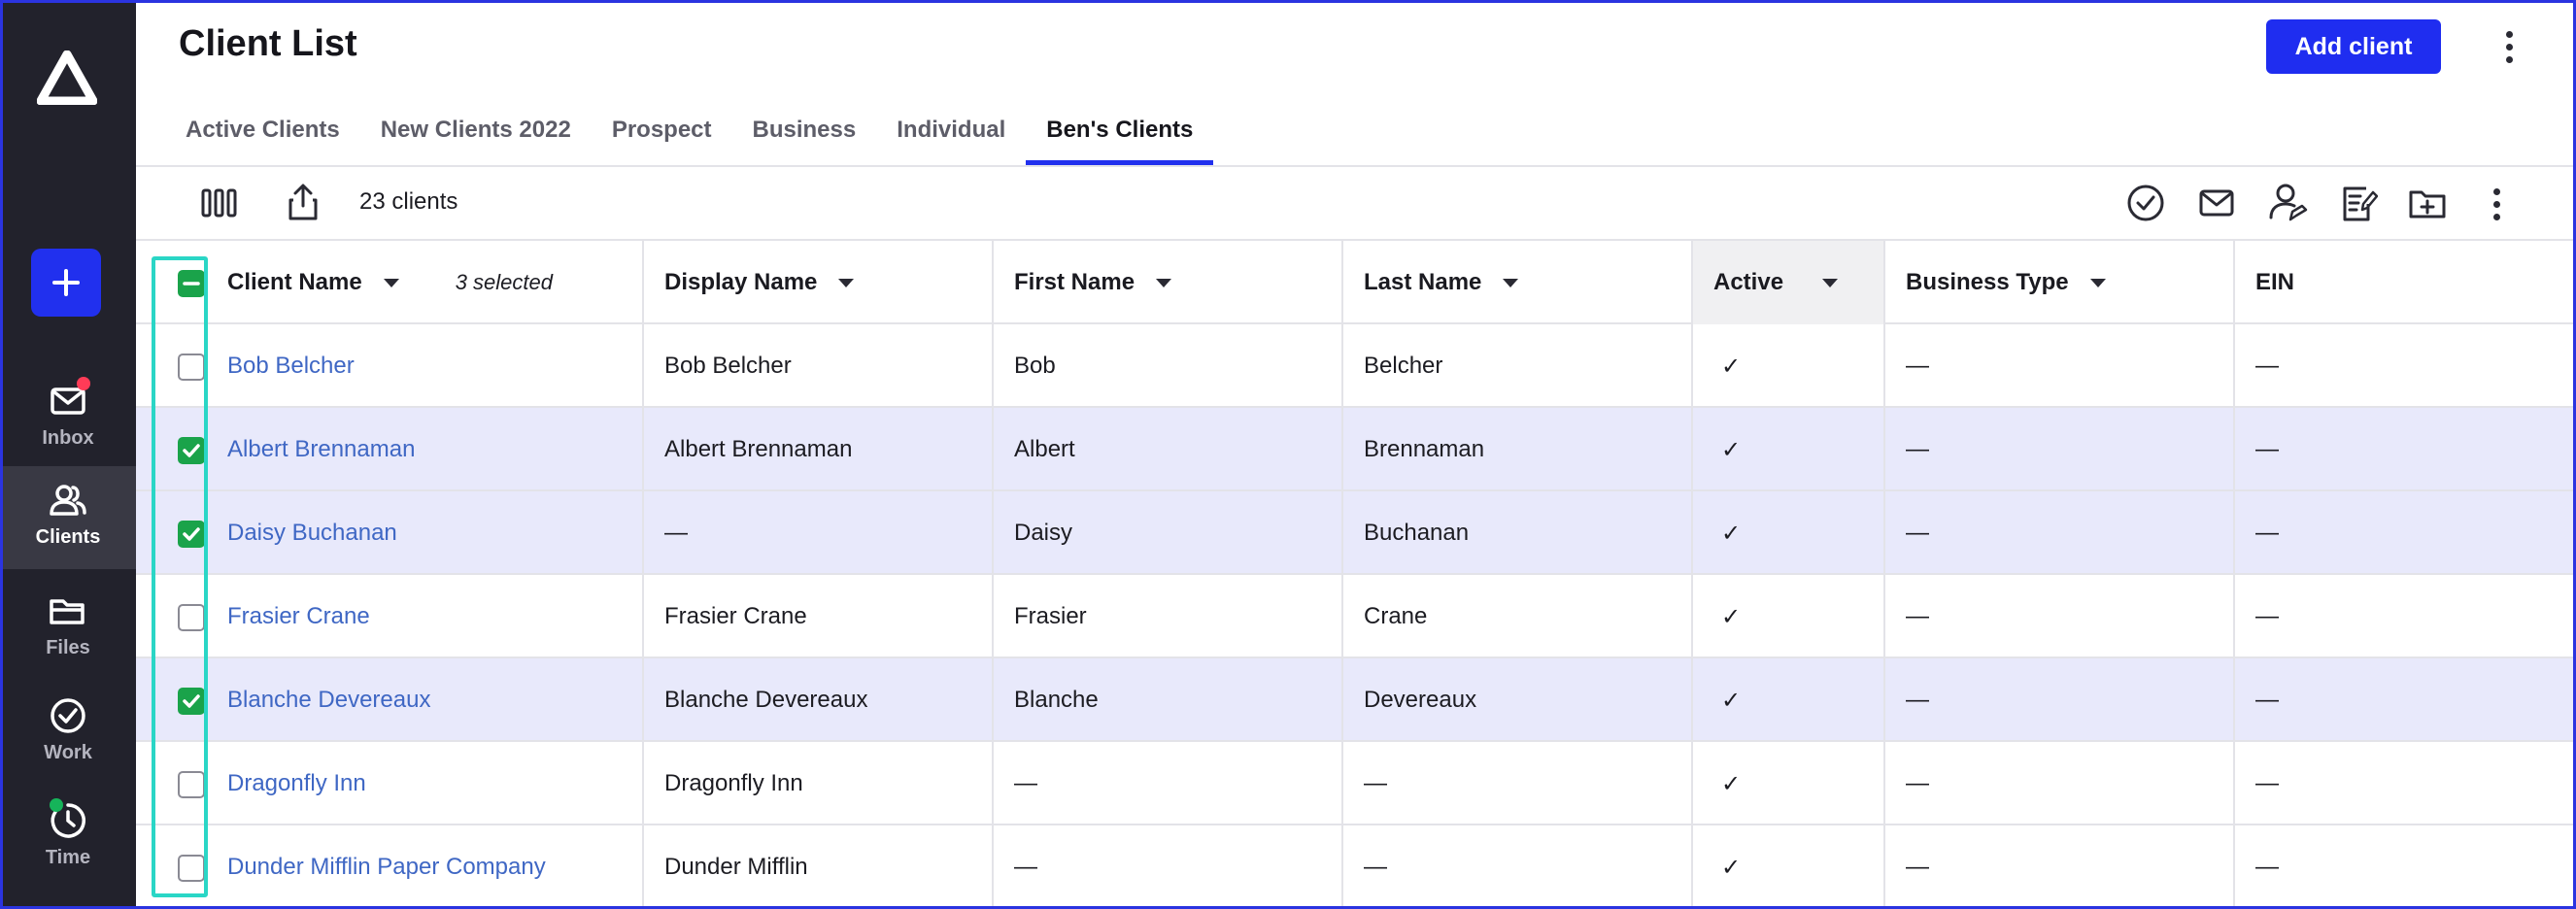 The height and width of the screenshot is (909, 2576). I want to click on nav-files-label: Files, so click(68, 647).